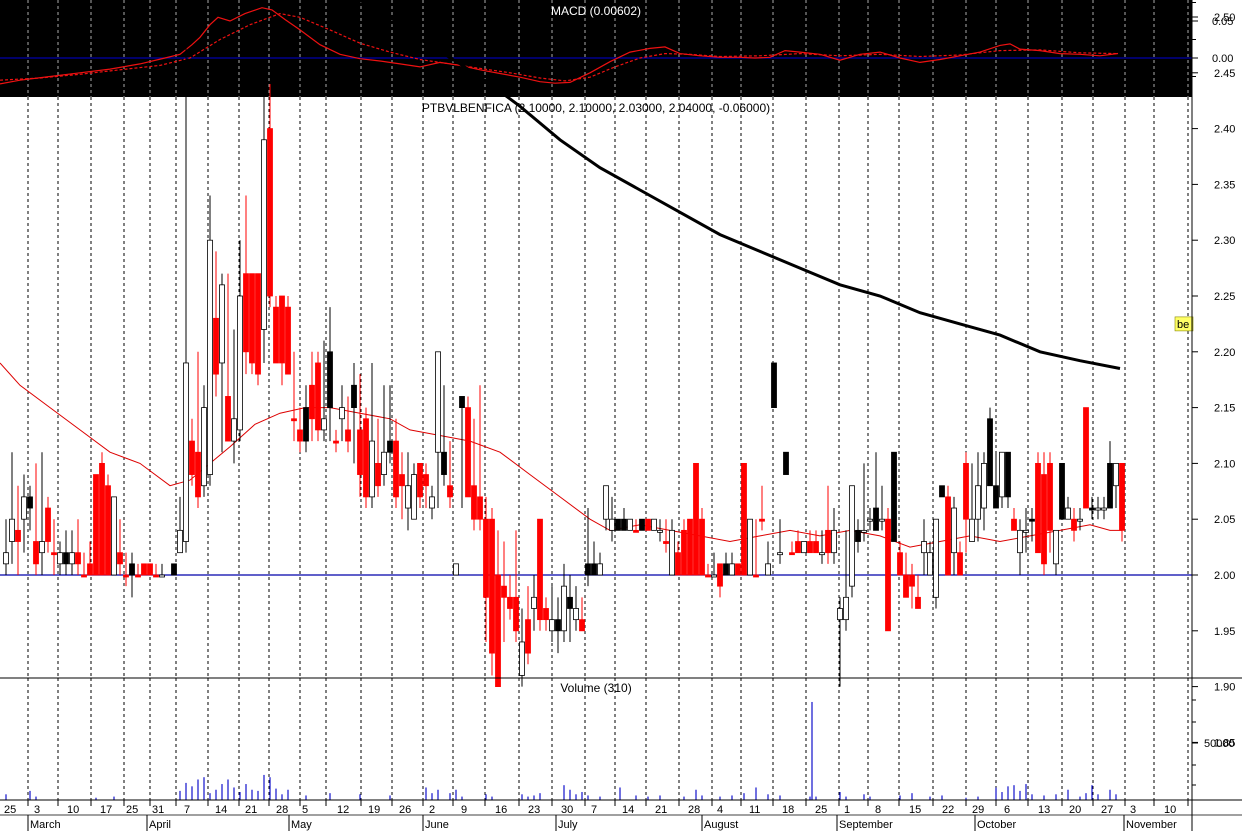 The width and height of the screenshot is (1242, 831). What do you see at coordinates (1224, 576) in the screenshot?
I see `price-y-tick-label: 2.00` at bounding box center [1224, 576].